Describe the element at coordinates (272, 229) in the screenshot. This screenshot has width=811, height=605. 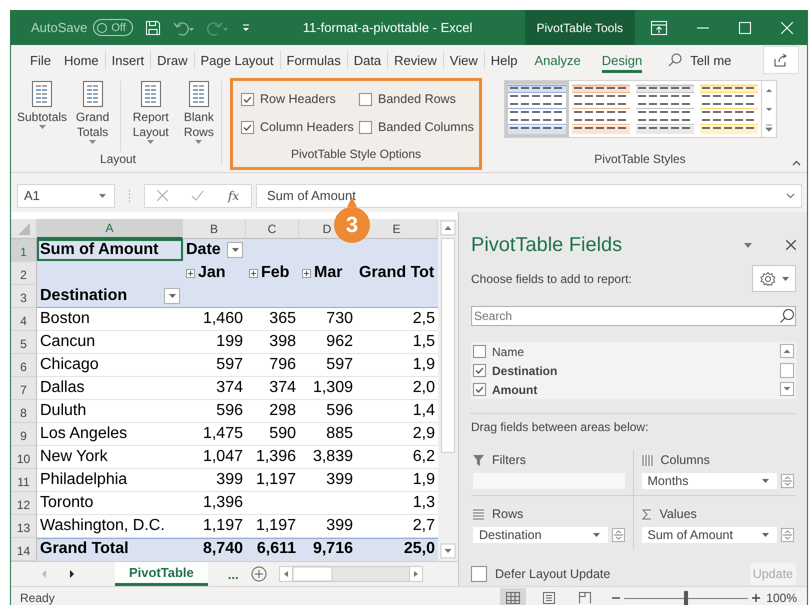
I see `column-header: C` at that location.